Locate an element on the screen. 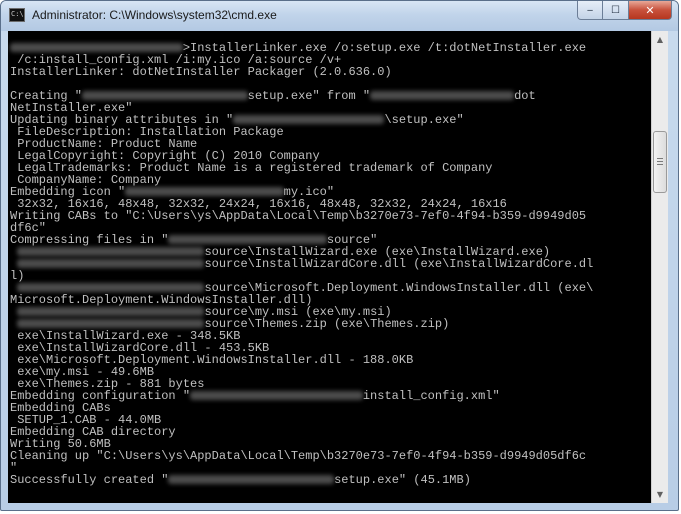  console-text-segment: Successfully created " is located at coordinates (89, 480).